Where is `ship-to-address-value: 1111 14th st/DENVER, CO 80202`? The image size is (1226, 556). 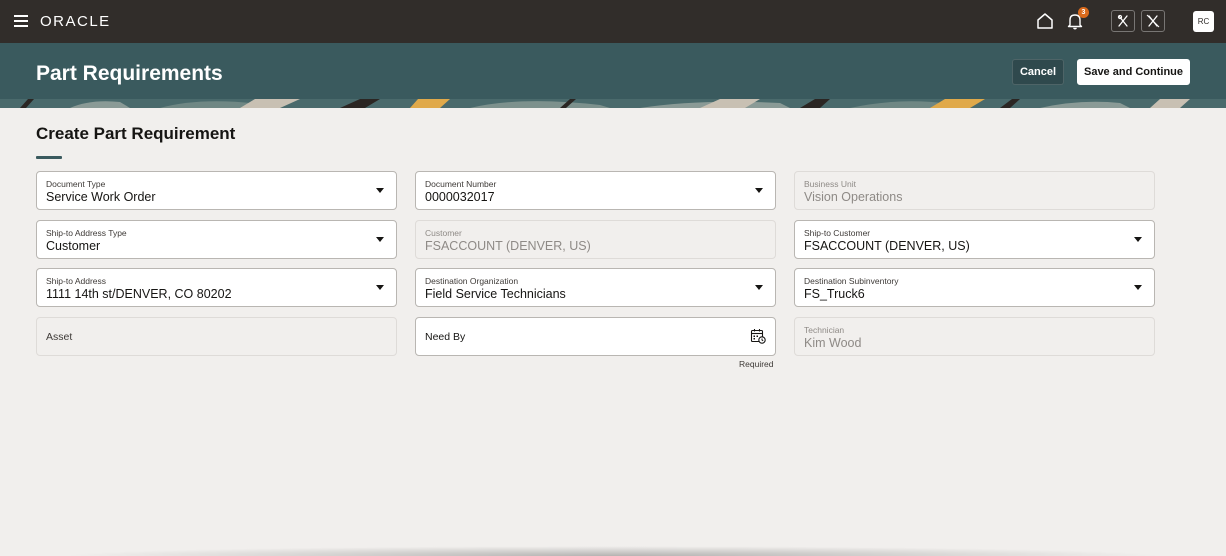 ship-to-address-value: 1111 14th st/DENVER, CO 80202 is located at coordinates (139, 294).